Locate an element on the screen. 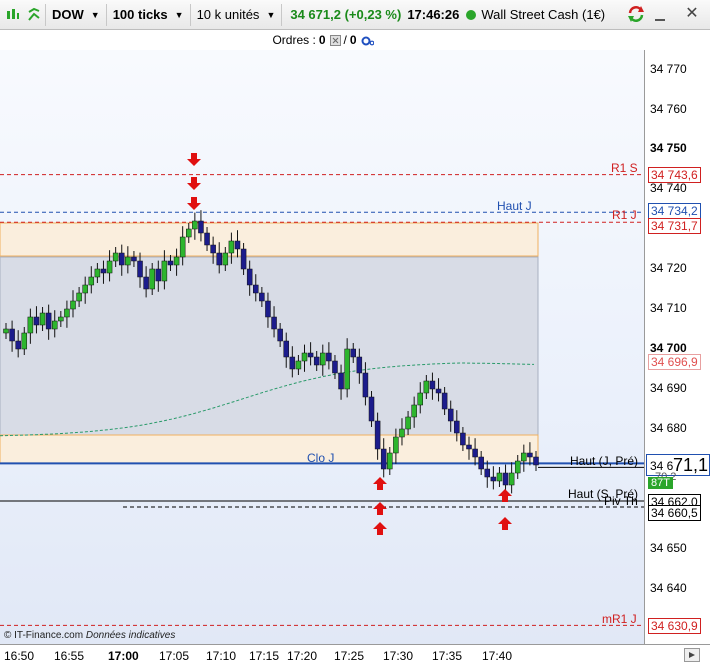 This screenshot has width=710, height=664. price-tick: 34 740 is located at coordinates (668, 188).